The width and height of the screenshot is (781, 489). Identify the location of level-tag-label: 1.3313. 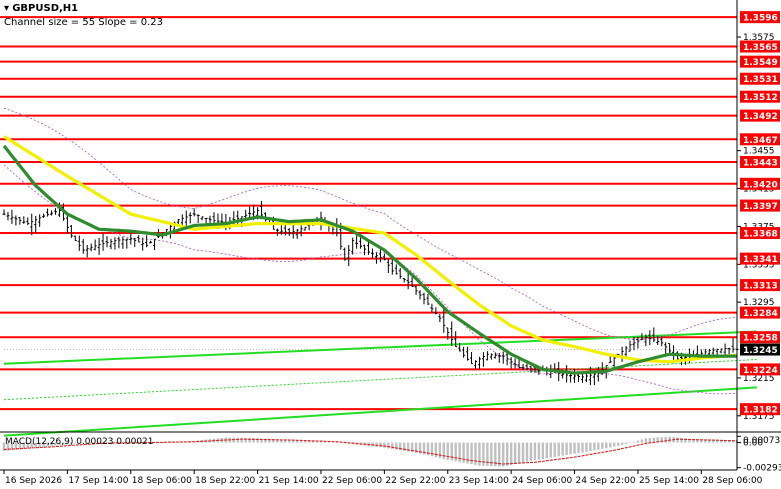
(760, 287).